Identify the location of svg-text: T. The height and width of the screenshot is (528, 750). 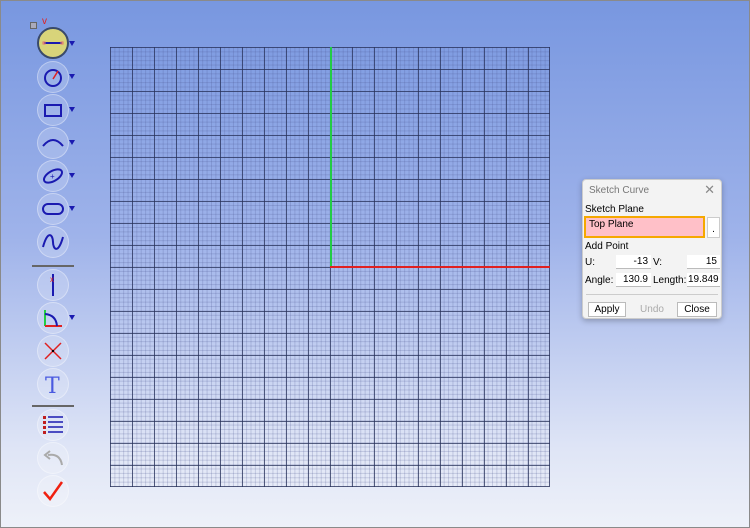
(52, 385).